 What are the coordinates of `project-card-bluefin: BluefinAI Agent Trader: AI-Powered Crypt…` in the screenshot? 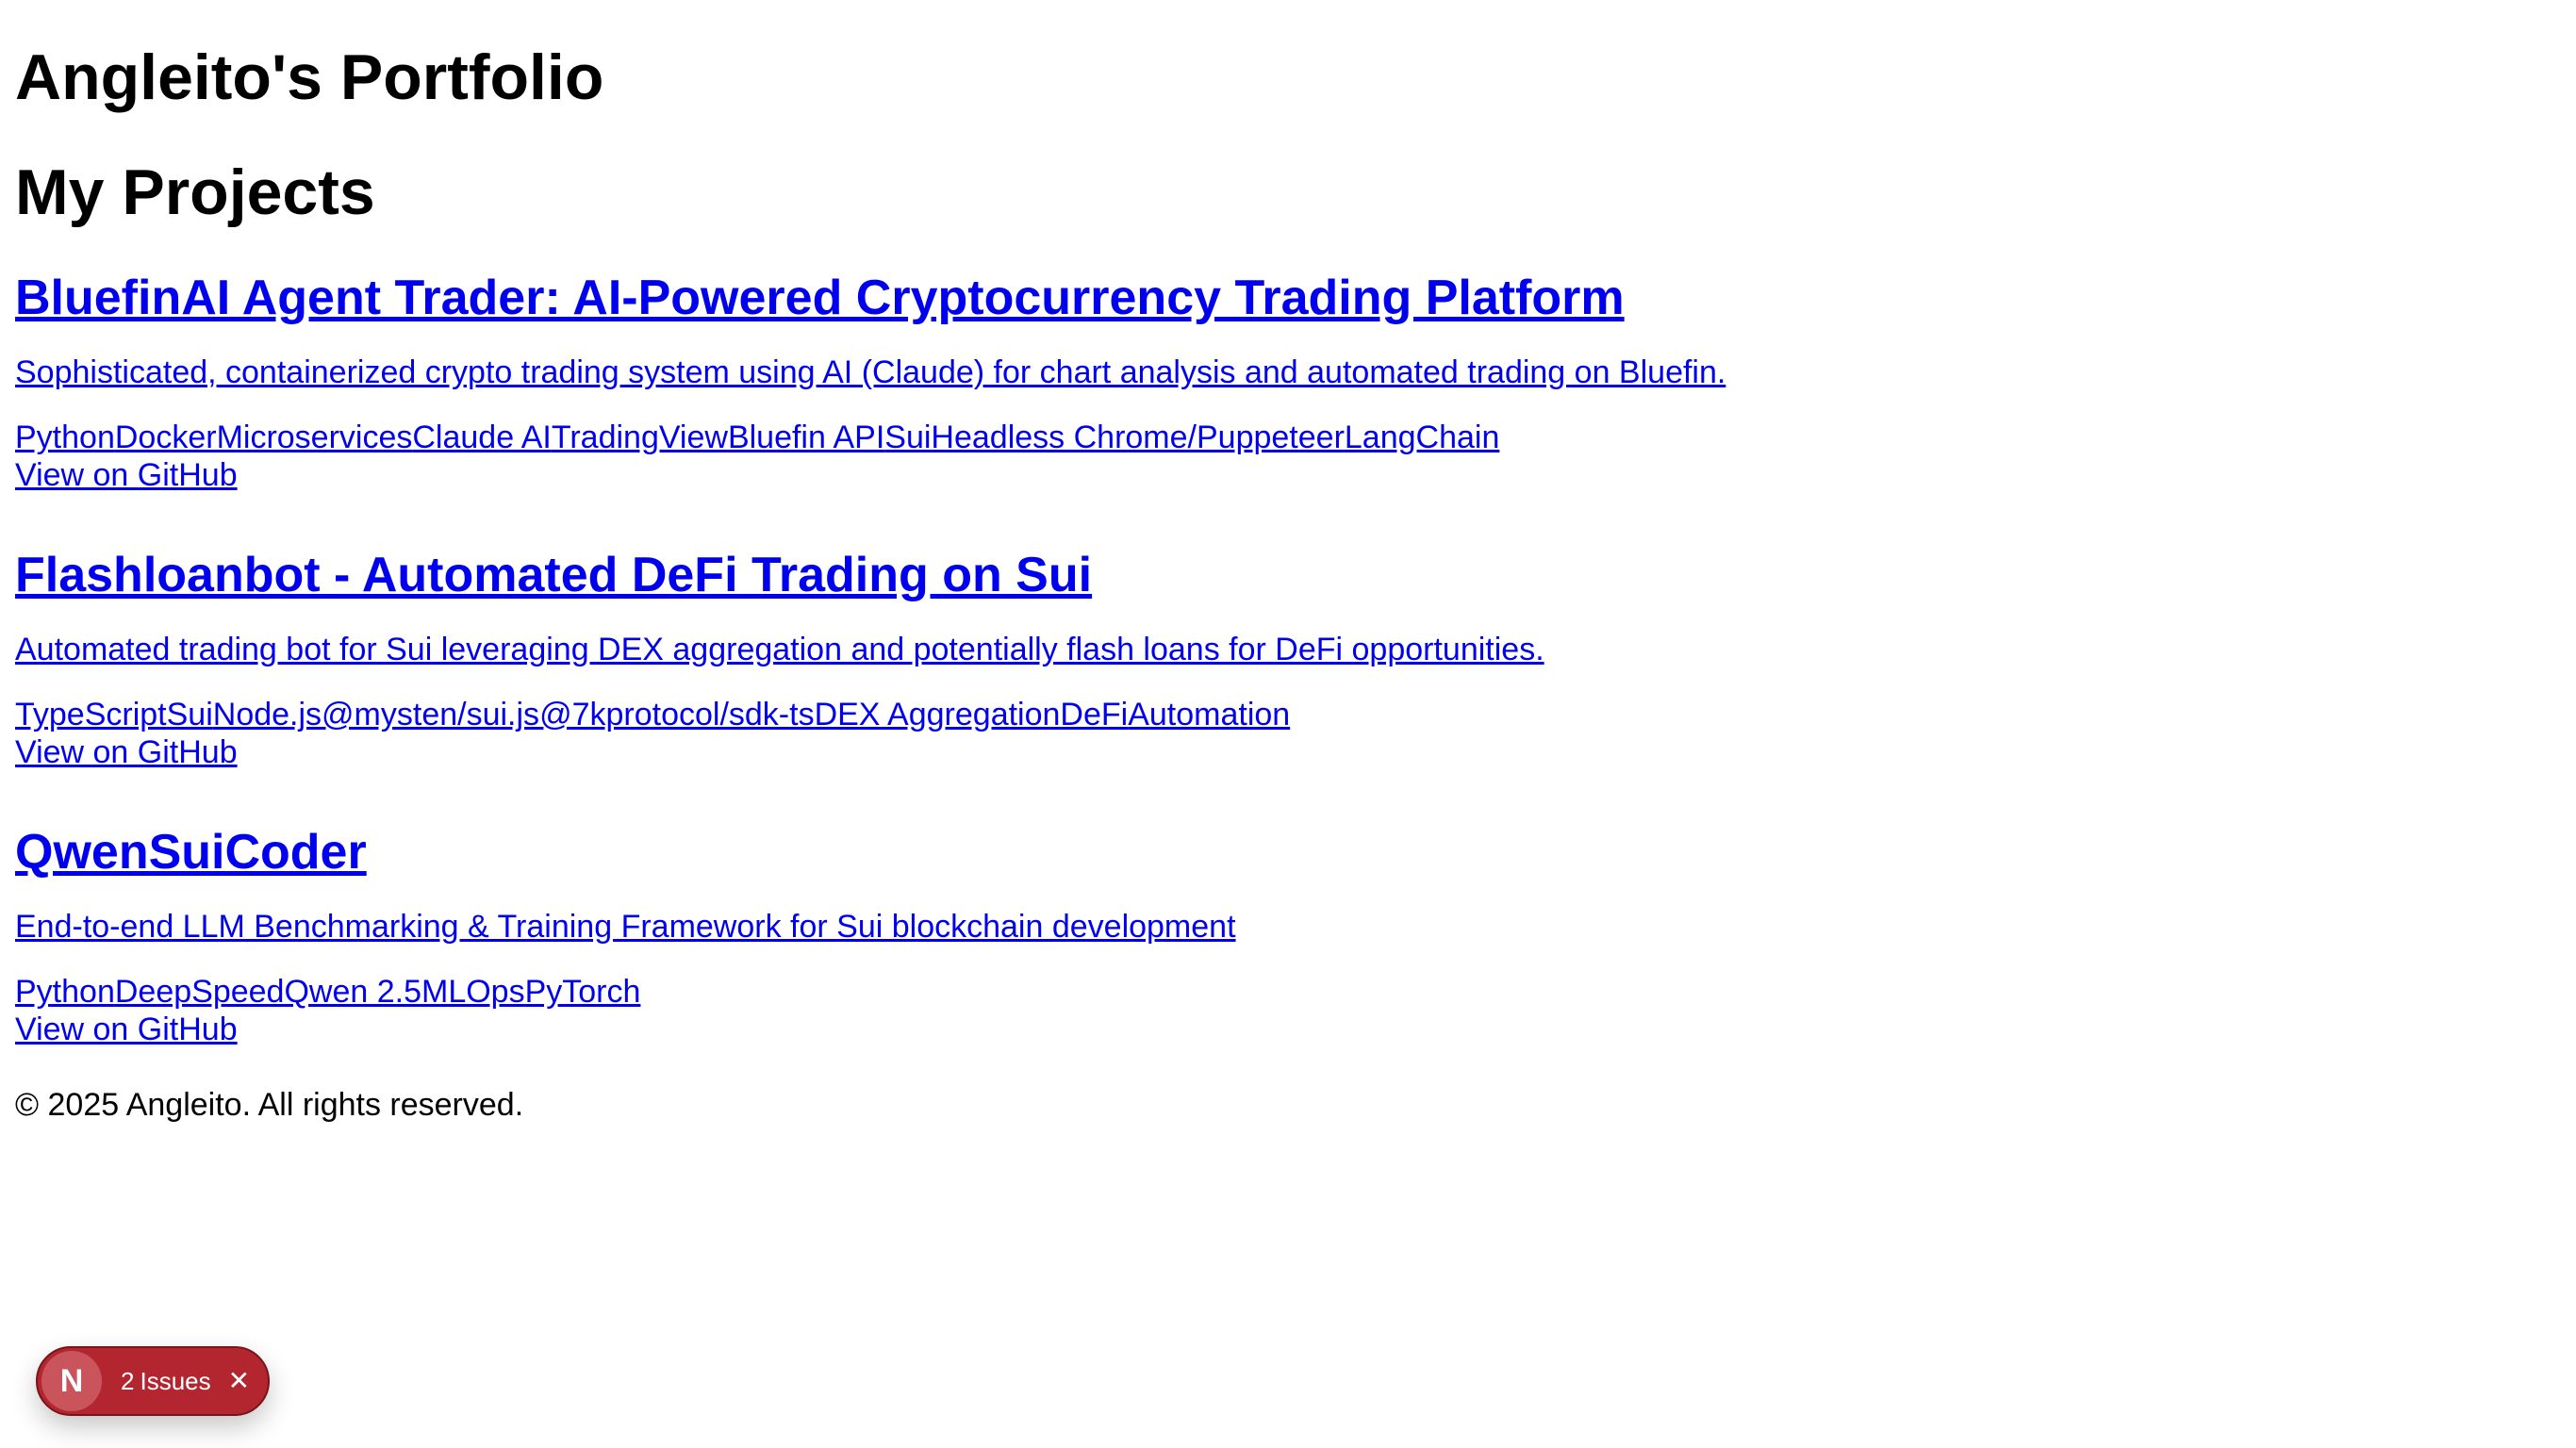 It's located at (1241, 381).